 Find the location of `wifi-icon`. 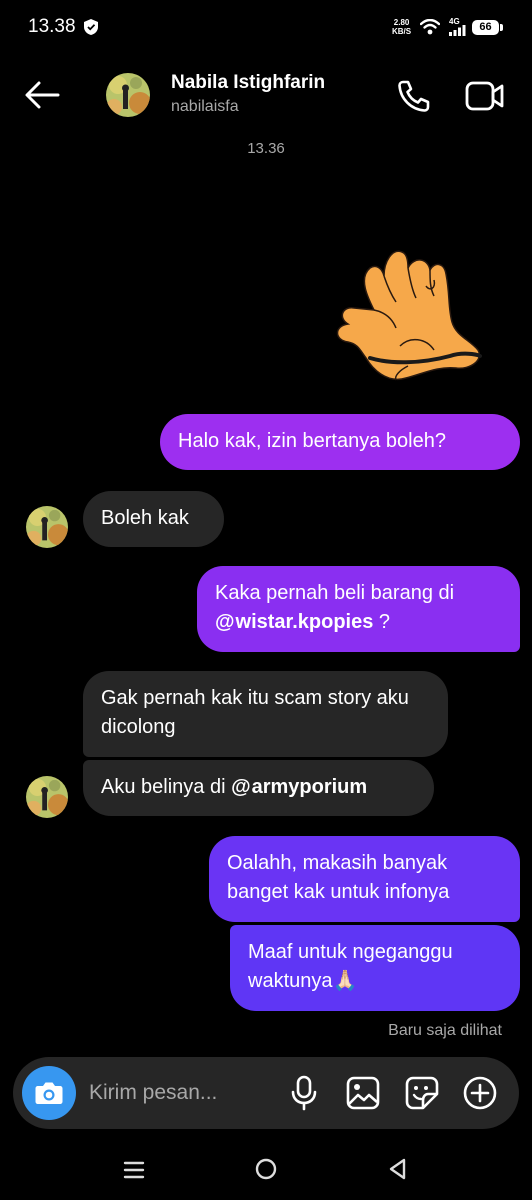

wifi-icon is located at coordinates (430, 27).